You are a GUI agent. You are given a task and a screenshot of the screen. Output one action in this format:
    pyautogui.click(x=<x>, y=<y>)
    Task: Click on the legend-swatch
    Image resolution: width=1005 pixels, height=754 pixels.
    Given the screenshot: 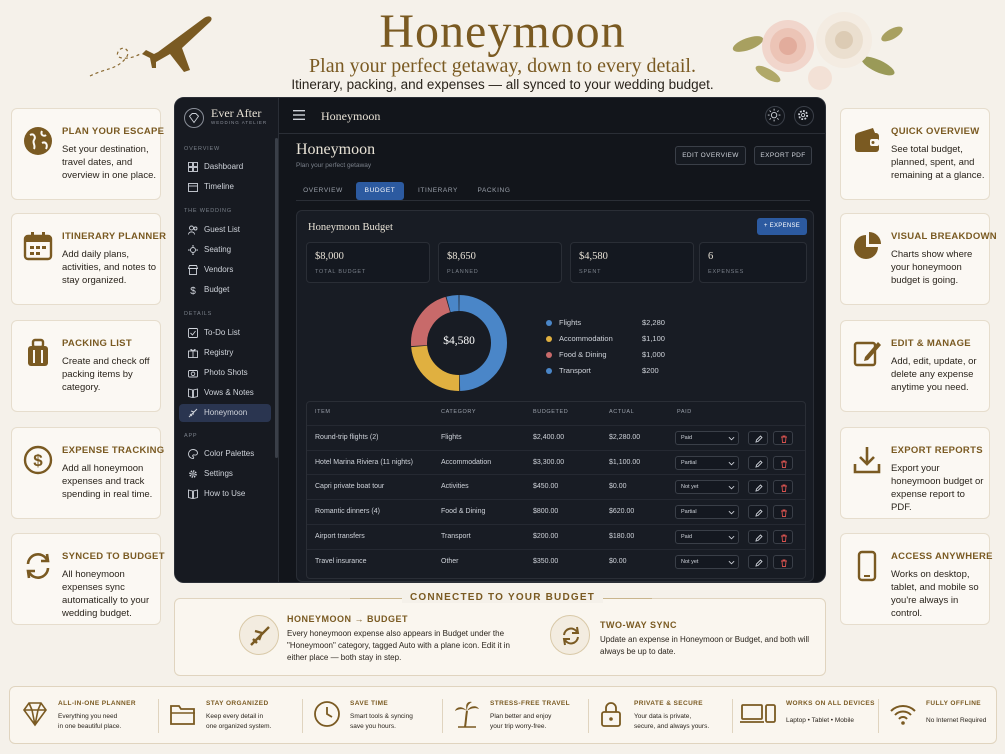 What is the action you would take?
    pyautogui.click(x=549, y=371)
    